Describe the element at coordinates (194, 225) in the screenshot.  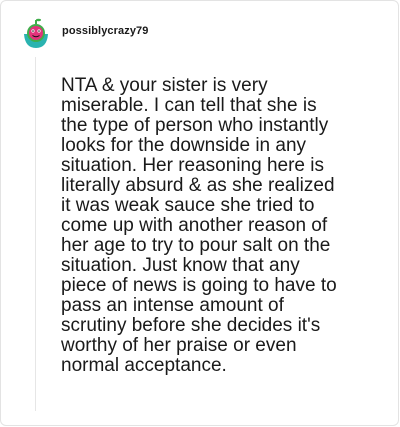
I see `comment-line: come up with another reason of` at that location.